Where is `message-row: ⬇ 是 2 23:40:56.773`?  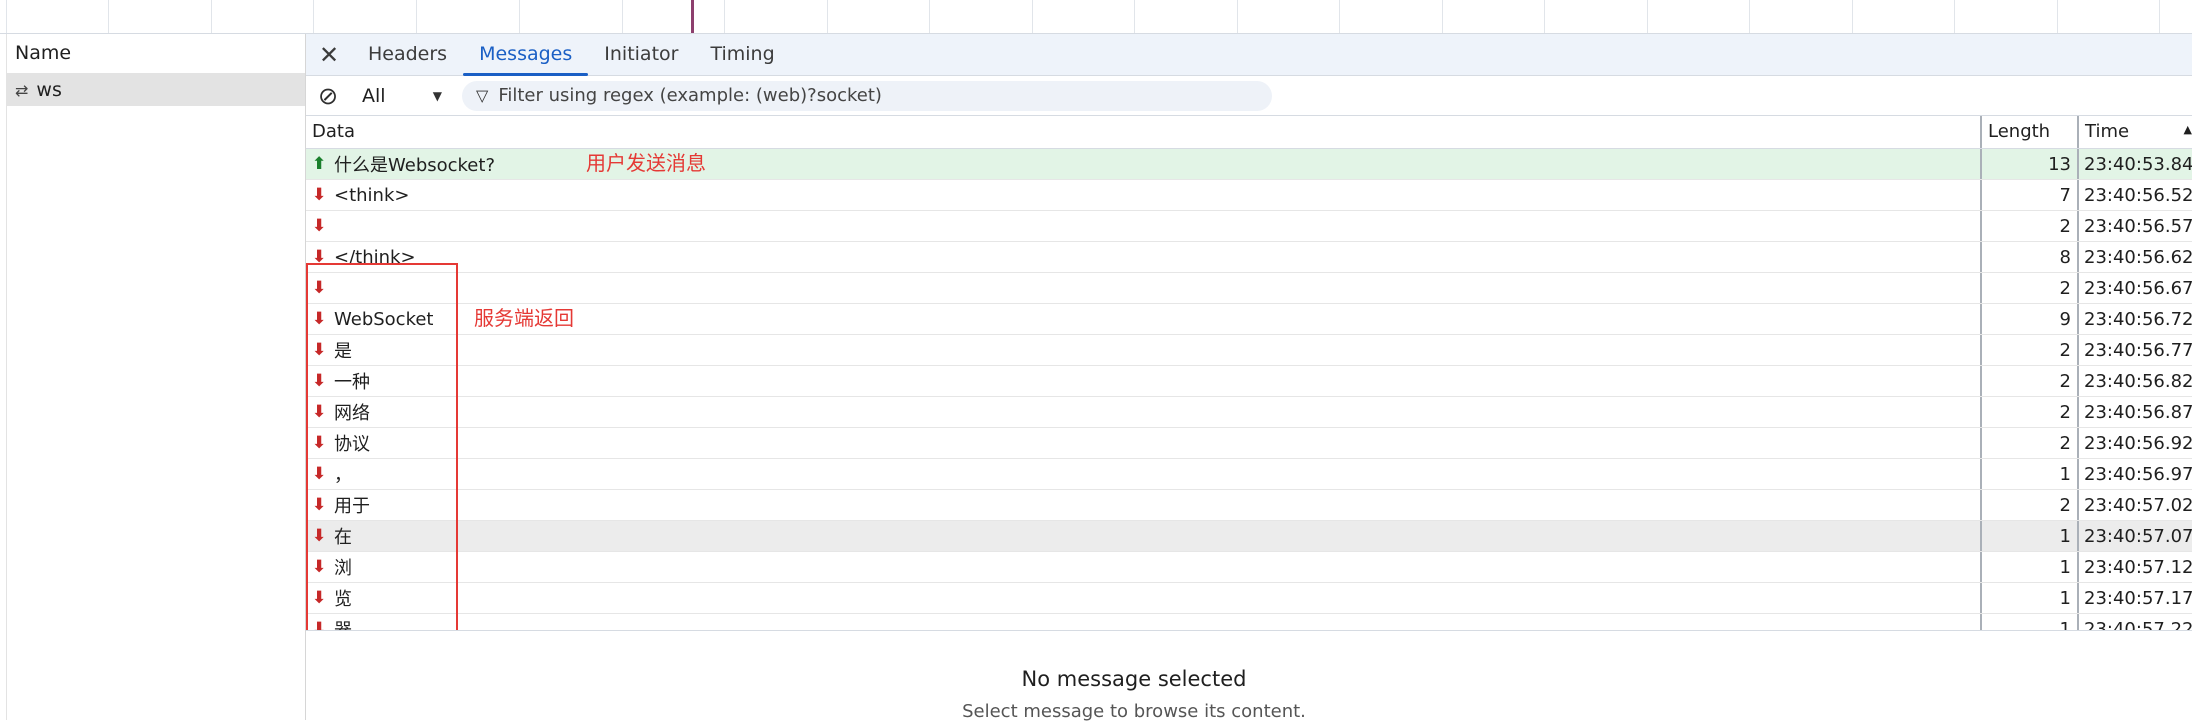 message-row: ⬇ 是 2 23:40:56.773 is located at coordinates (1249, 350).